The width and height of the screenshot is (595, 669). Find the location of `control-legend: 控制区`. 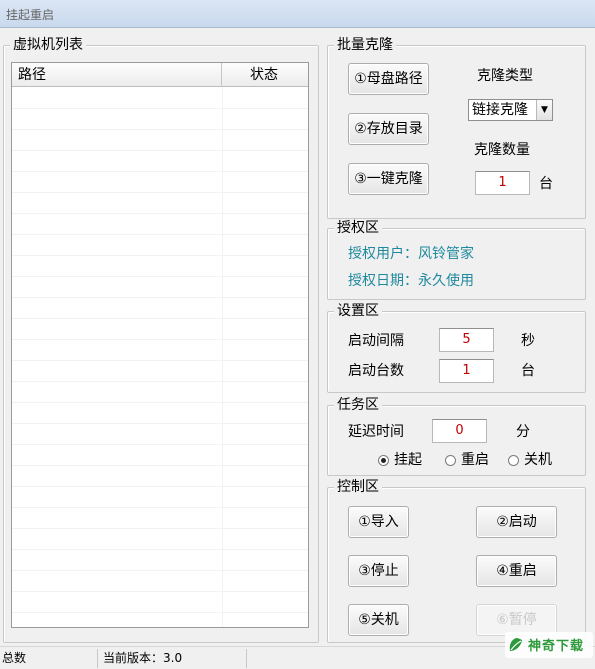

control-legend: 控制区 is located at coordinates (358, 487).